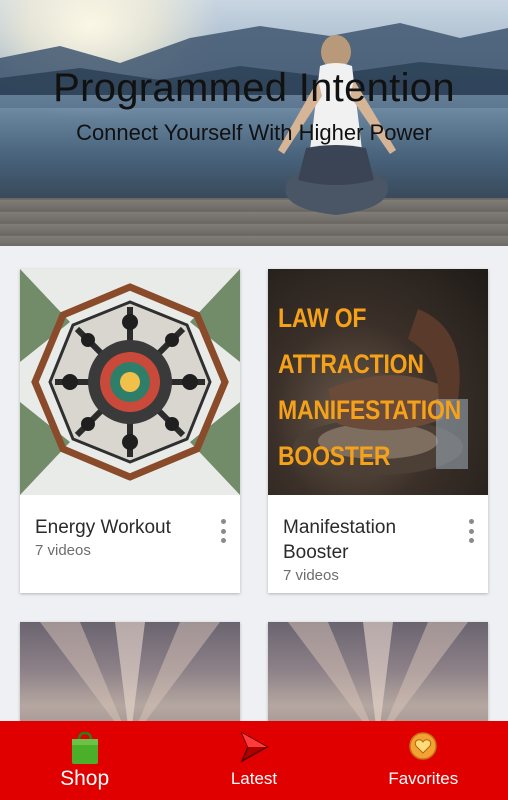 Image resolution: width=508 pixels, height=800 pixels. I want to click on lake-water, so click(254, 150).